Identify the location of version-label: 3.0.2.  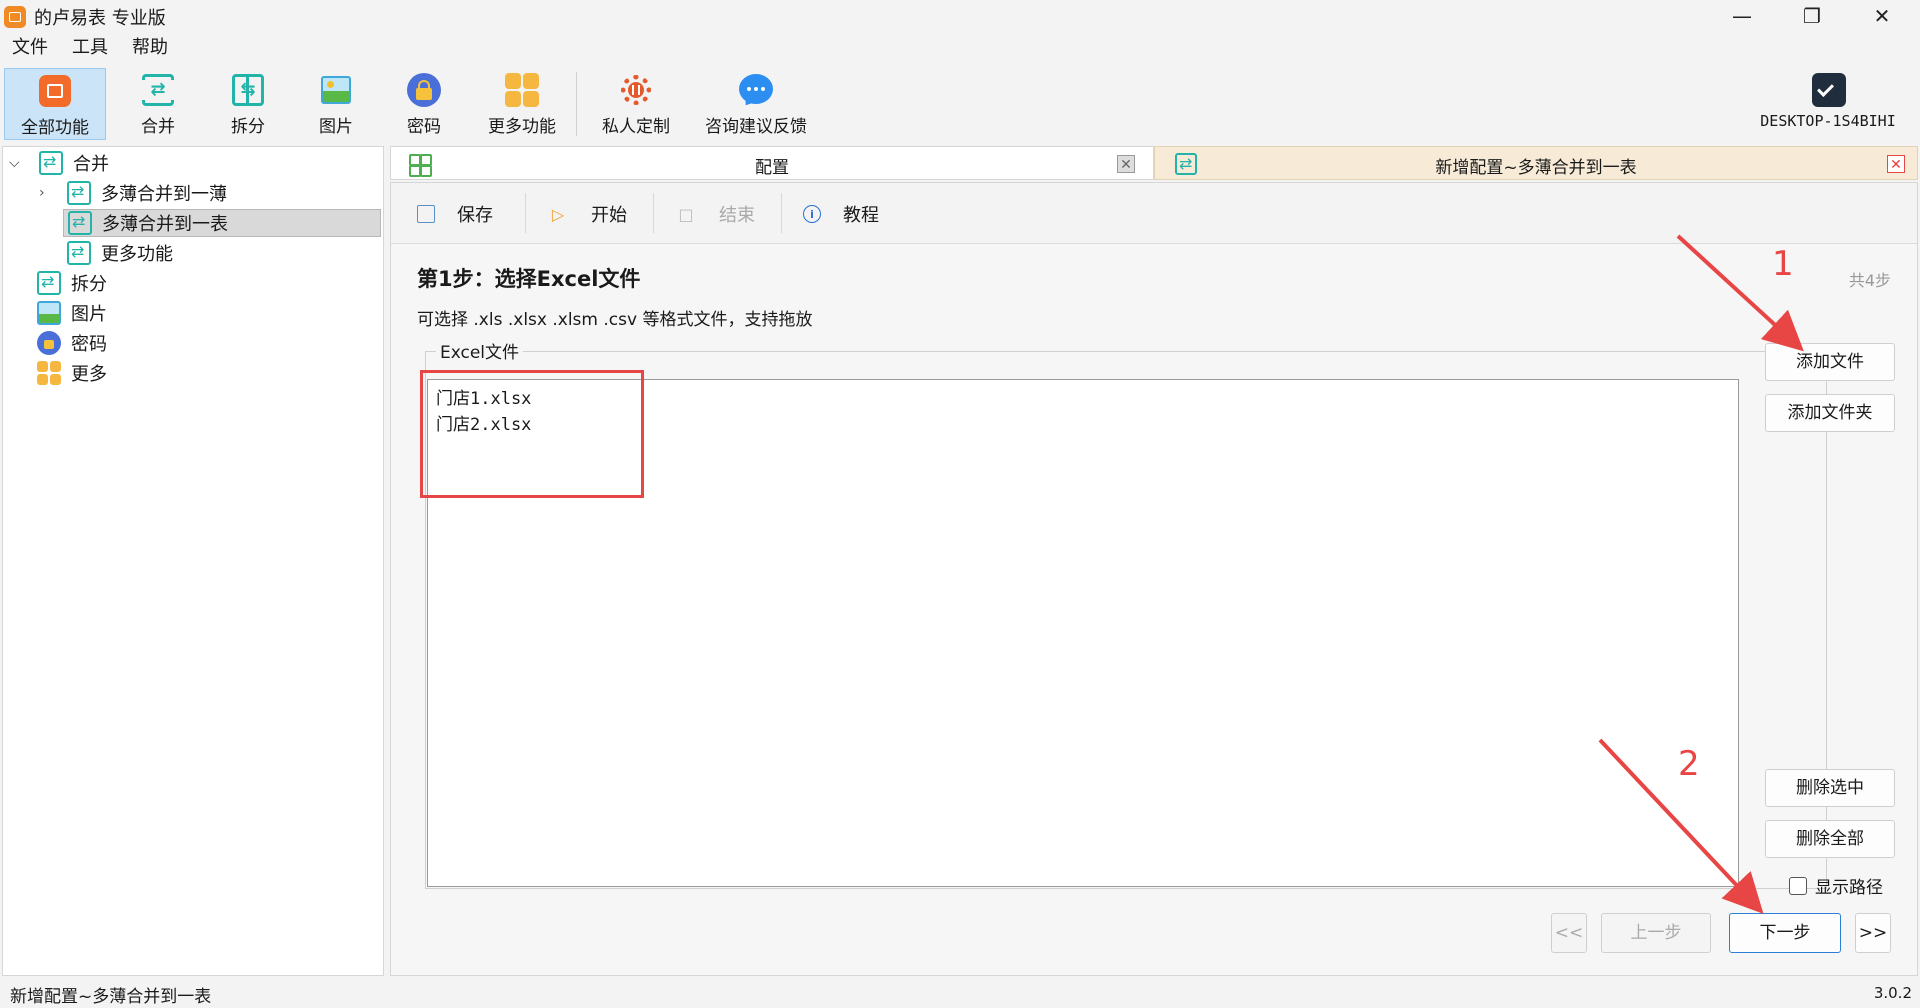
(1892, 993).